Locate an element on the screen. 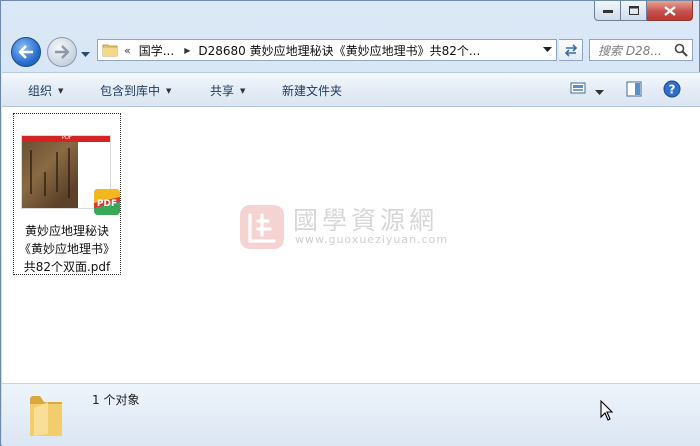  help-button: ? is located at coordinates (672, 90).